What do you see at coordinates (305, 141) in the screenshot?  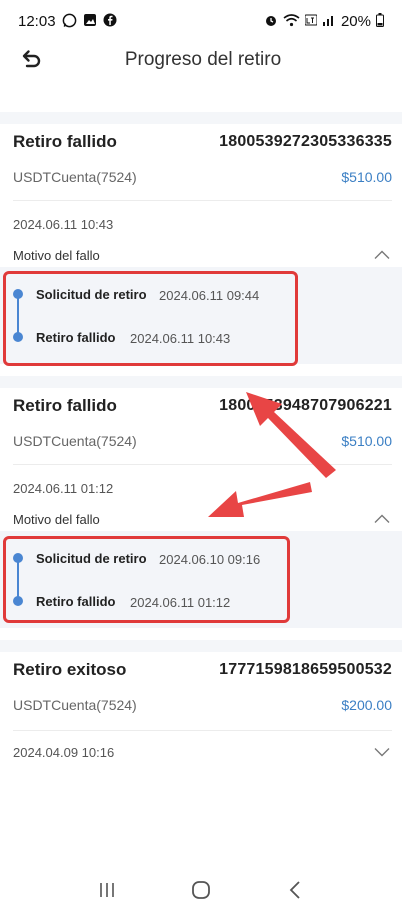 I see `record-order-id: 1800539272305336335` at bounding box center [305, 141].